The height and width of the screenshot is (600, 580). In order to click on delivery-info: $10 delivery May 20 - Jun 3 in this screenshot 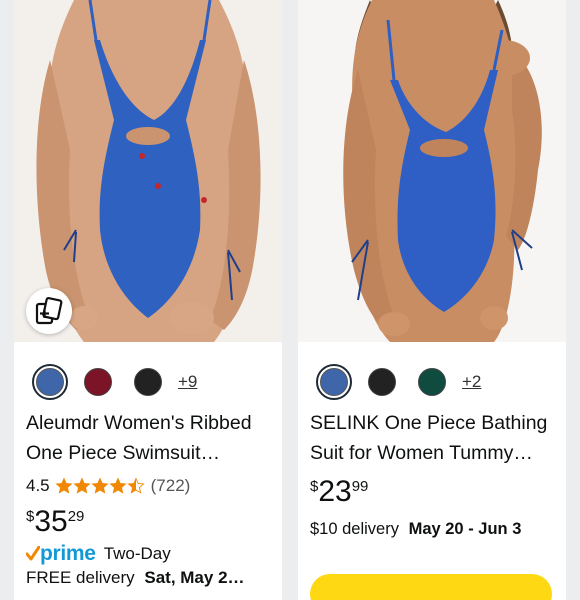, I will do `click(415, 529)`.